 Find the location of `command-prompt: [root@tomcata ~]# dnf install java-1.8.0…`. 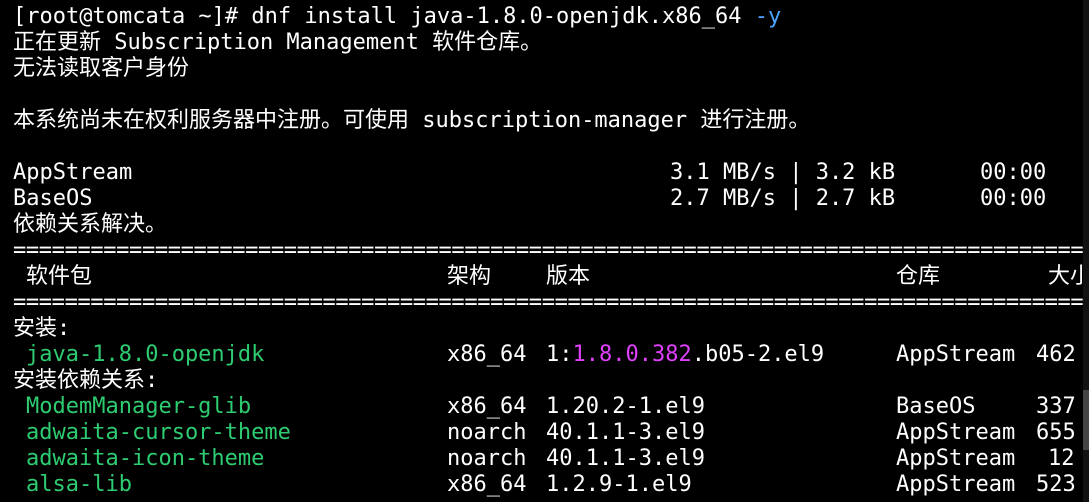

command-prompt: [root@tomcata ~]# dnf install java-1.8.0… is located at coordinates (384, 16).